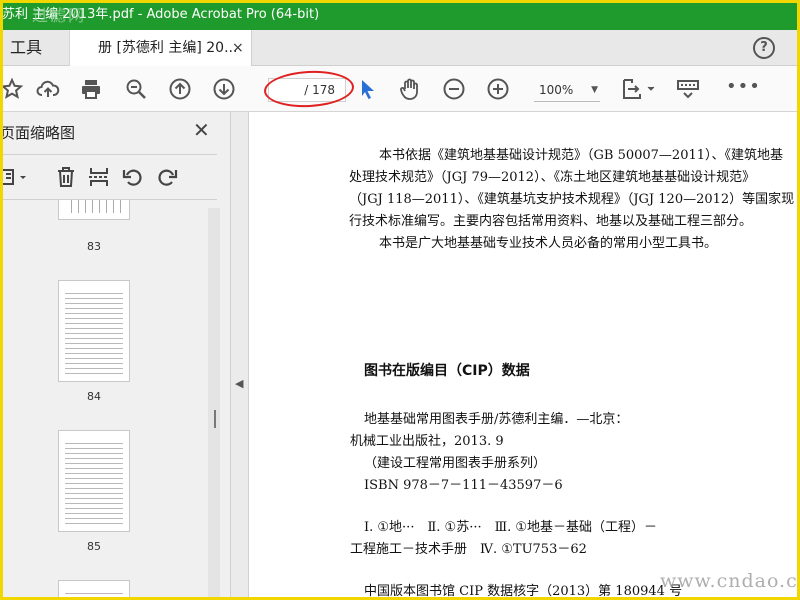 The image size is (800, 600). I want to click on intro-line: 处理技术规范》（JGJ 79—2012）、《冻土地区建筑地基基础设计规范》, so click(552, 177).